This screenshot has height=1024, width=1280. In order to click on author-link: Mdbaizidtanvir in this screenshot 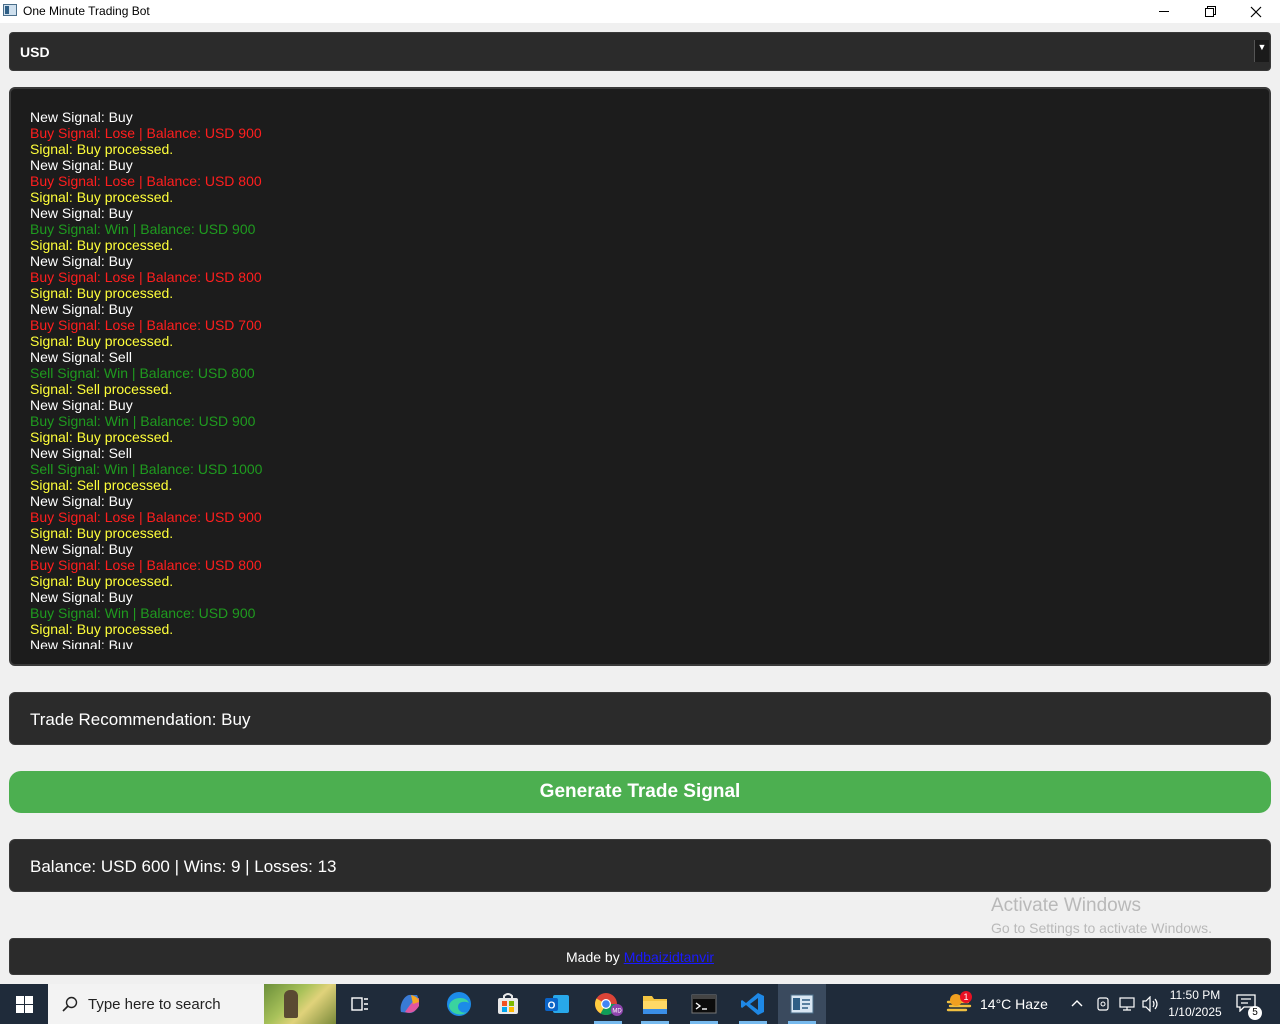, I will do `click(669, 957)`.